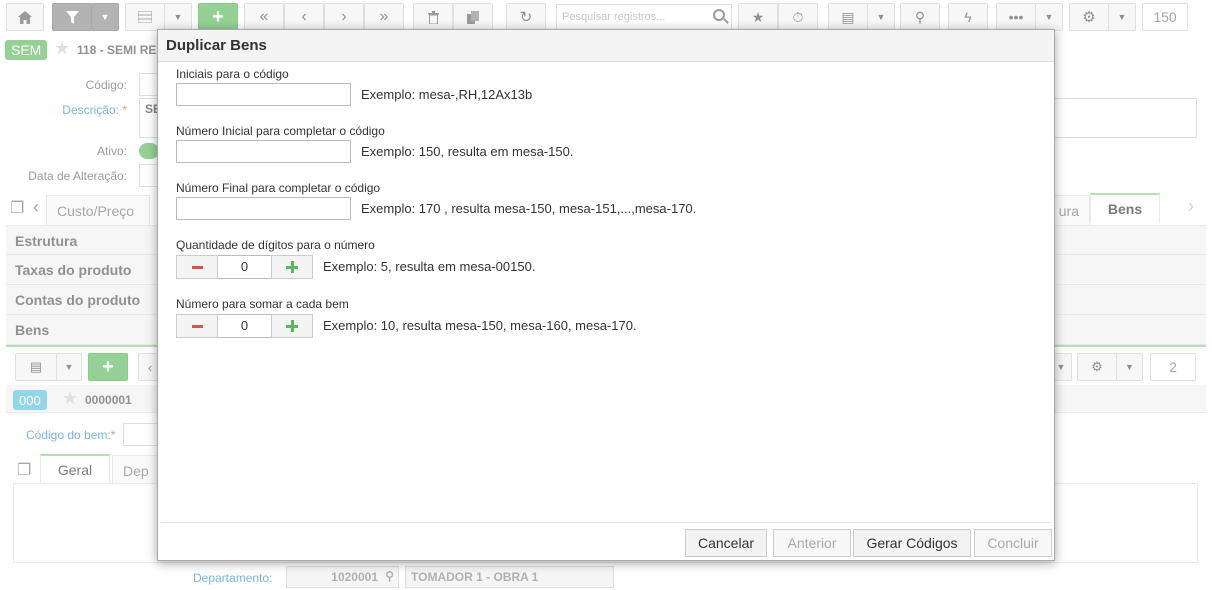 This screenshot has width=1212, height=590. I want to click on dialog-title: Duplicar Bens, so click(606, 46).